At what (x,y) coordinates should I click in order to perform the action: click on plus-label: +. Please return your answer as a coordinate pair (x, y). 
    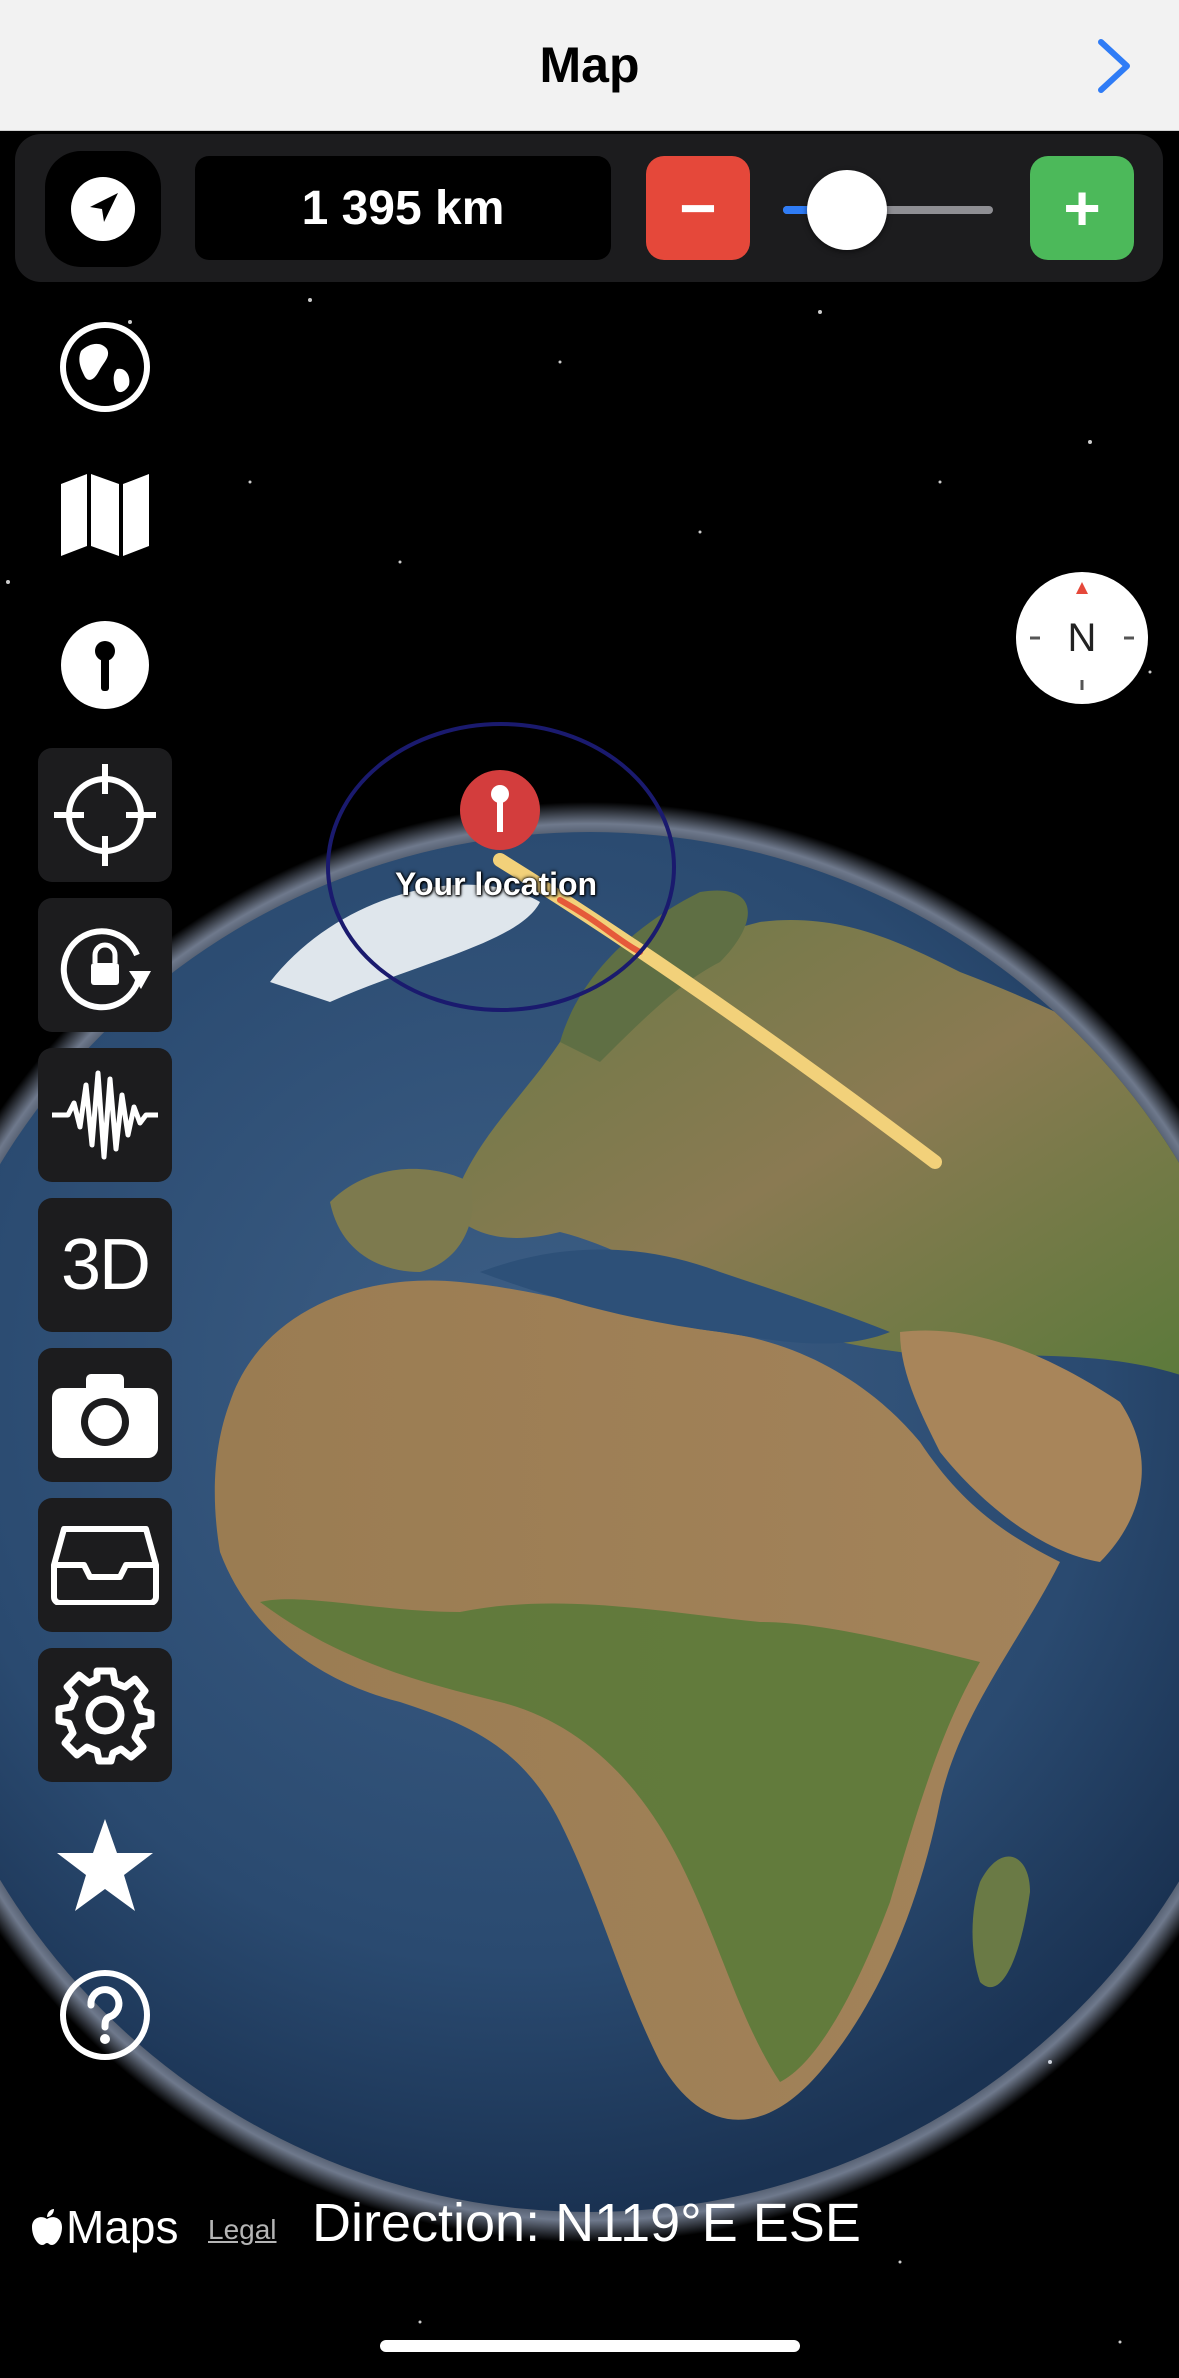
    Looking at the image, I should click on (1082, 208).